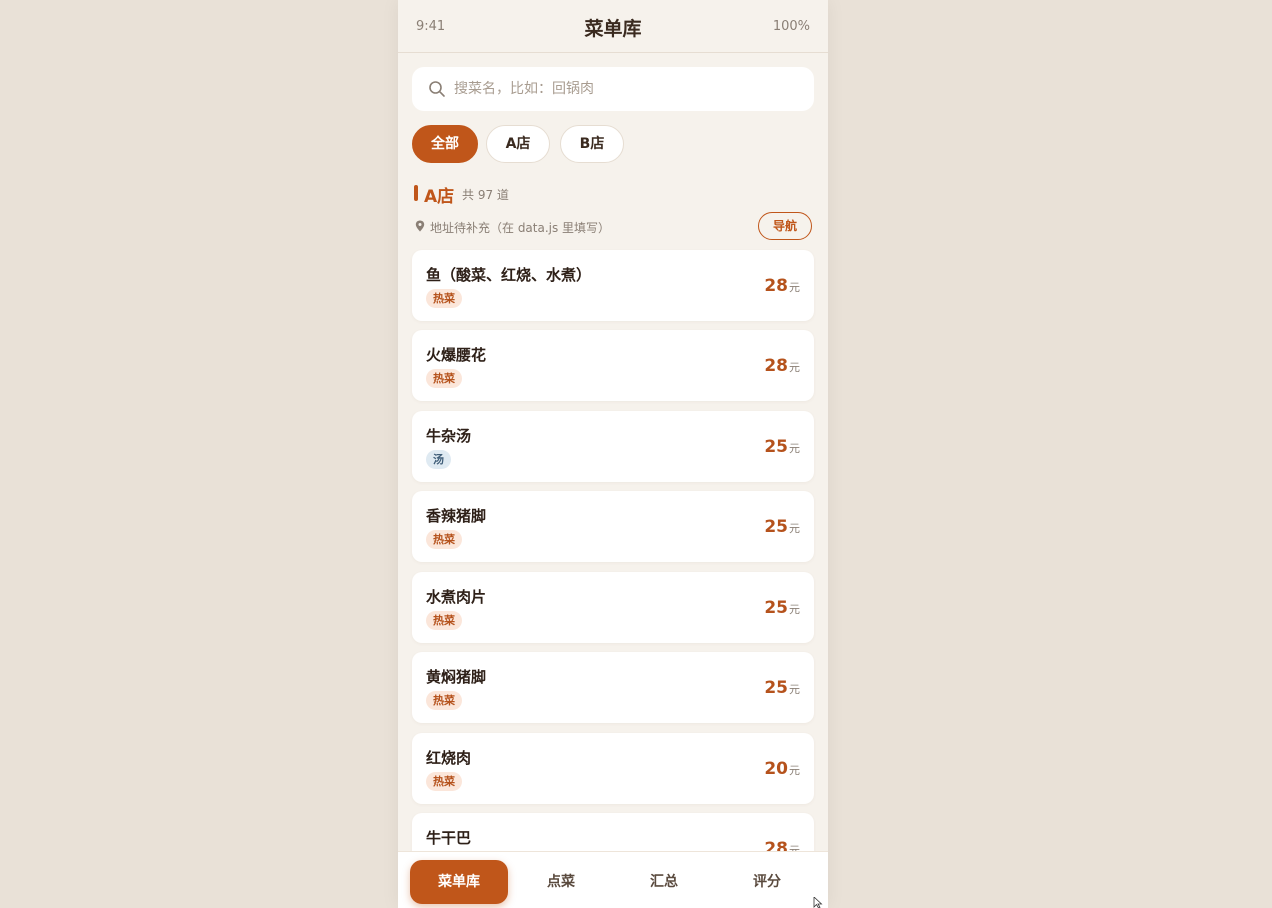  I want to click on nav-order: 点菜, so click(561, 882).